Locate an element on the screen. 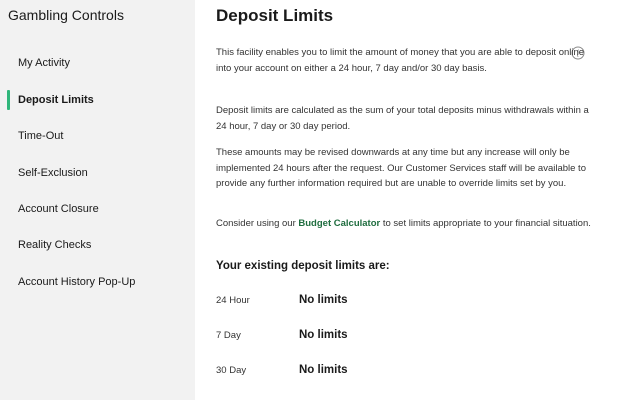 Image resolution: width=633 pixels, height=400 pixels. existing-limits-heading: Your existing deposit limits are: is located at coordinates (303, 266).